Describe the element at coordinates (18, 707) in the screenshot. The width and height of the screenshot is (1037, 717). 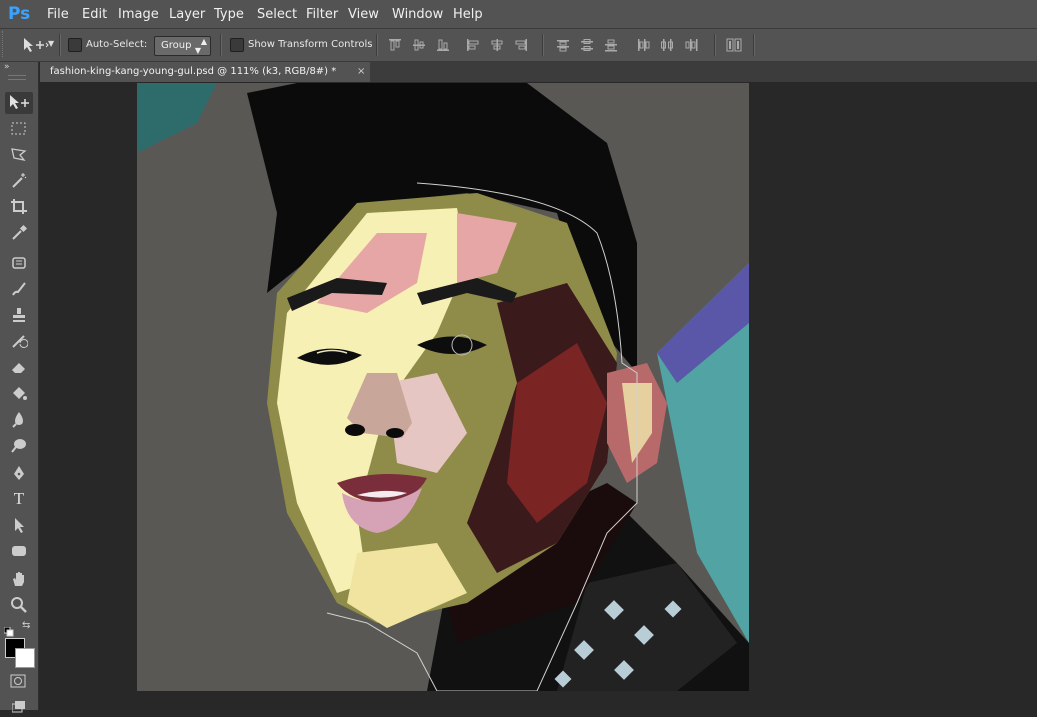
I see `screen-mode-icon` at that location.